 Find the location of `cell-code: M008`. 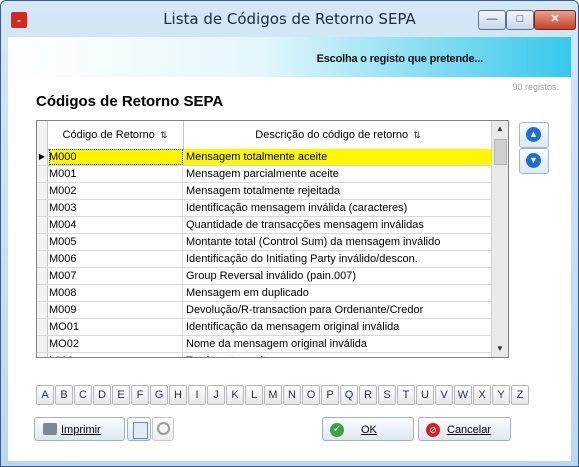

cell-code: M008 is located at coordinates (116, 293).